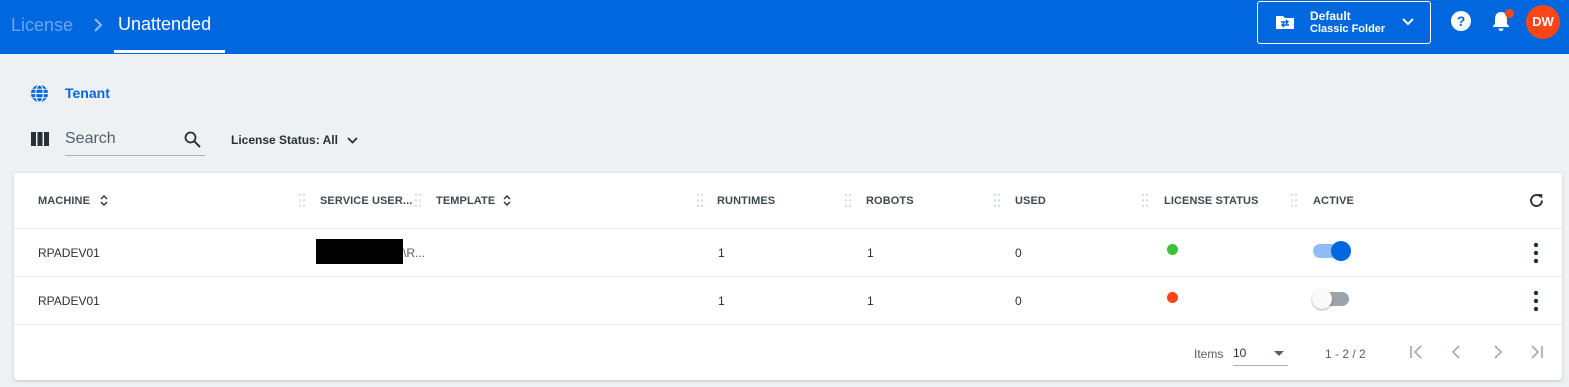 Image resolution: width=1569 pixels, height=387 pixels. What do you see at coordinates (1330, 16) in the screenshot?
I see `folder-title: Default` at bounding box center [1330, 16].